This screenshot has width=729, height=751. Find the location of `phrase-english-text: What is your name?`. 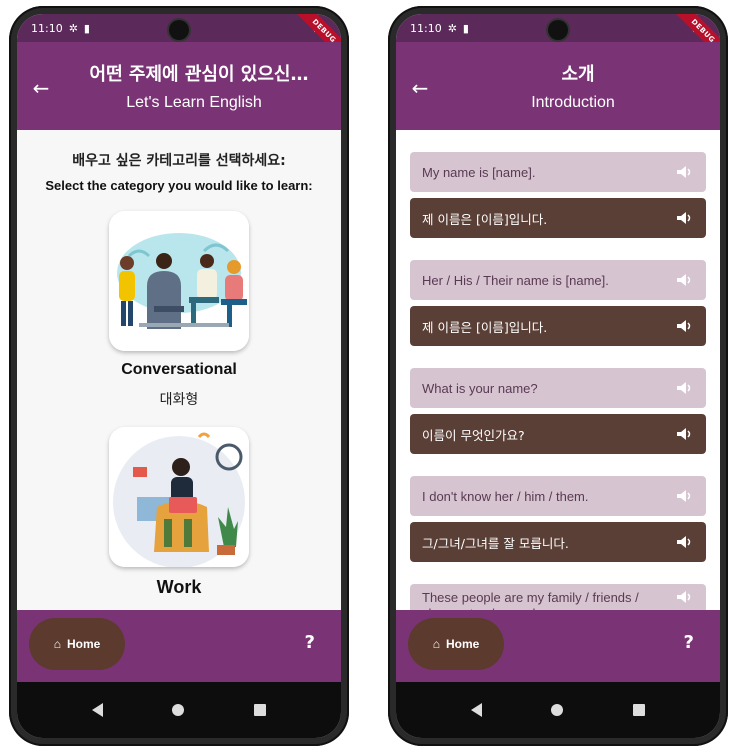

phrase-english-text: What is your name? is located at coordinates (480, 388).